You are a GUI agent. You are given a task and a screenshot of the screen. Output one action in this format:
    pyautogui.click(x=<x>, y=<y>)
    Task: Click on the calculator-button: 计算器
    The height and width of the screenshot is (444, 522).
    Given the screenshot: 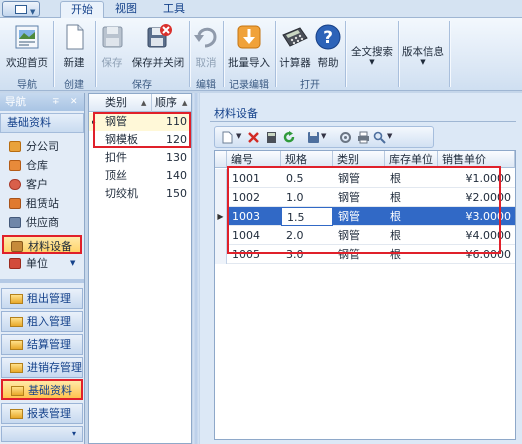 What is the action you would take?
    pyautogui.click(x=295, y=47)
    